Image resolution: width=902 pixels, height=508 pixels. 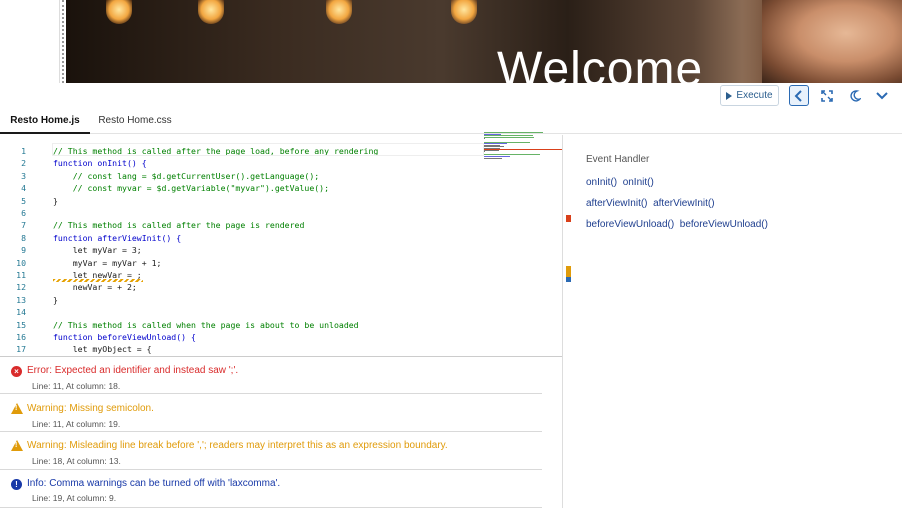 I want to click on event-row: onInit() onInit(), so click(x=620, y=182).